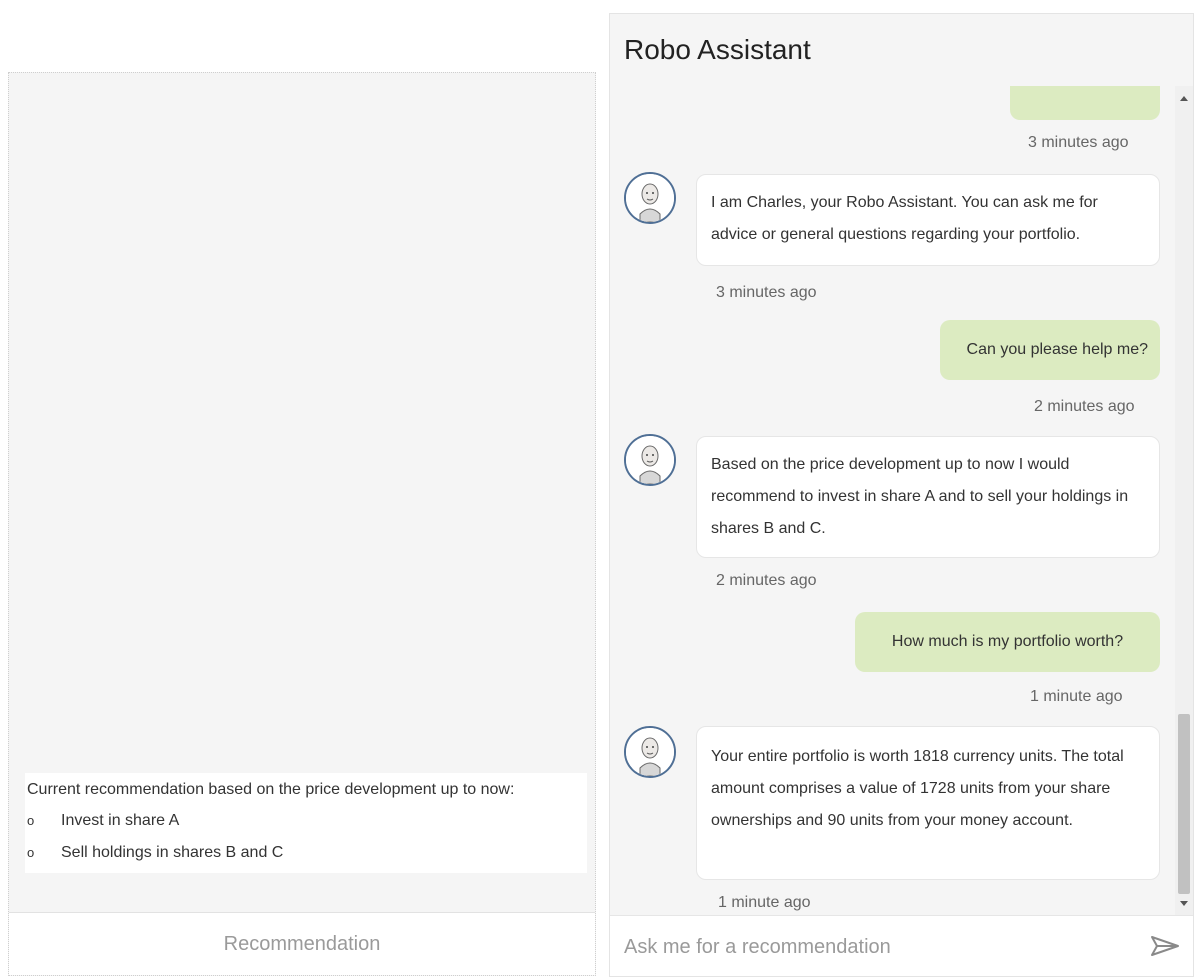  I want to click on chat-title: Robo Assistant, so click(901, 50).